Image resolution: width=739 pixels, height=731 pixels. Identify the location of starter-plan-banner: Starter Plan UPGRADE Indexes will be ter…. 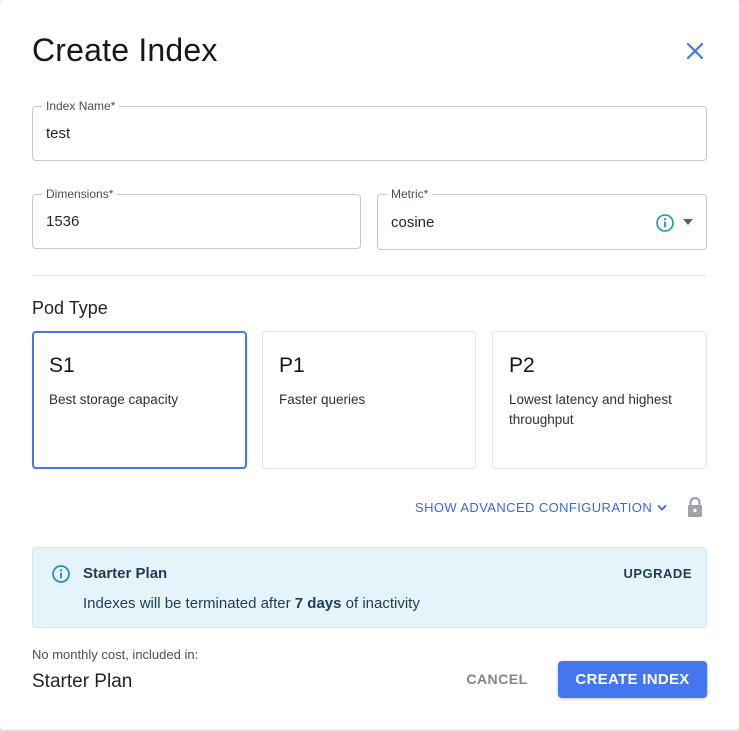
(369, 587).